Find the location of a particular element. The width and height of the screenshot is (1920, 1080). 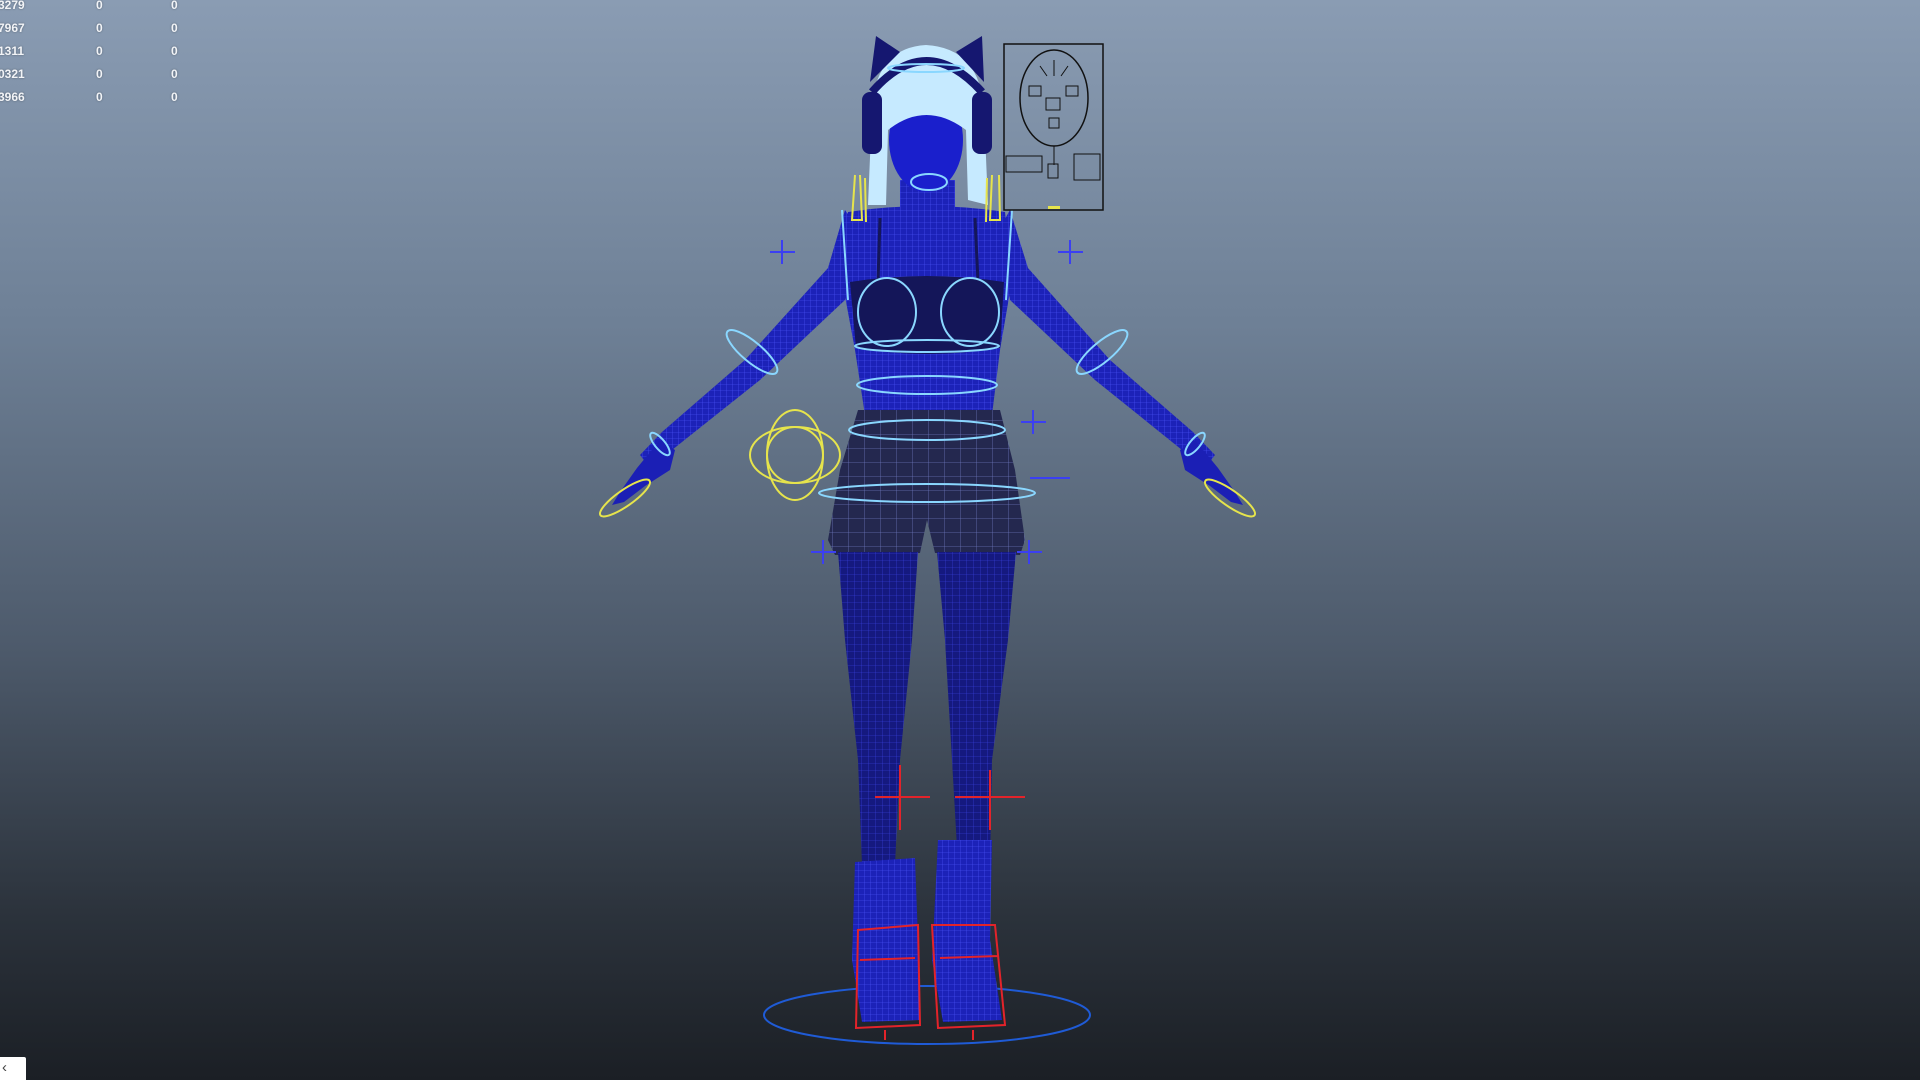

spine-locator is located at coordinates (1033, 422).